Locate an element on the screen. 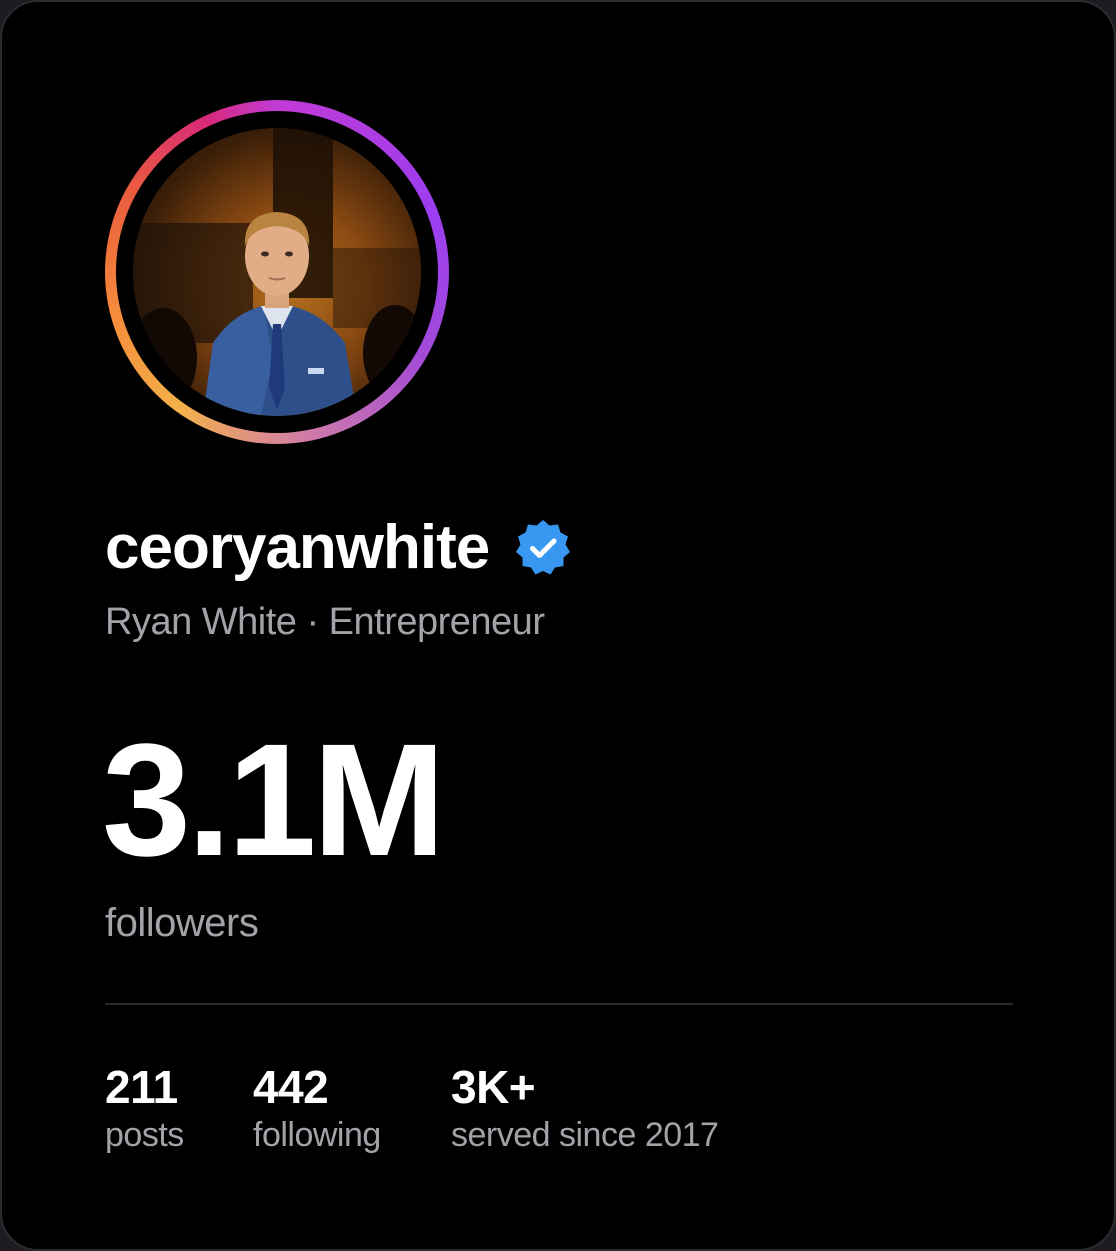 The height and width of the screenshot is (1251, 1116). stat-following: 442 following is located at coordinates (317, 1108).